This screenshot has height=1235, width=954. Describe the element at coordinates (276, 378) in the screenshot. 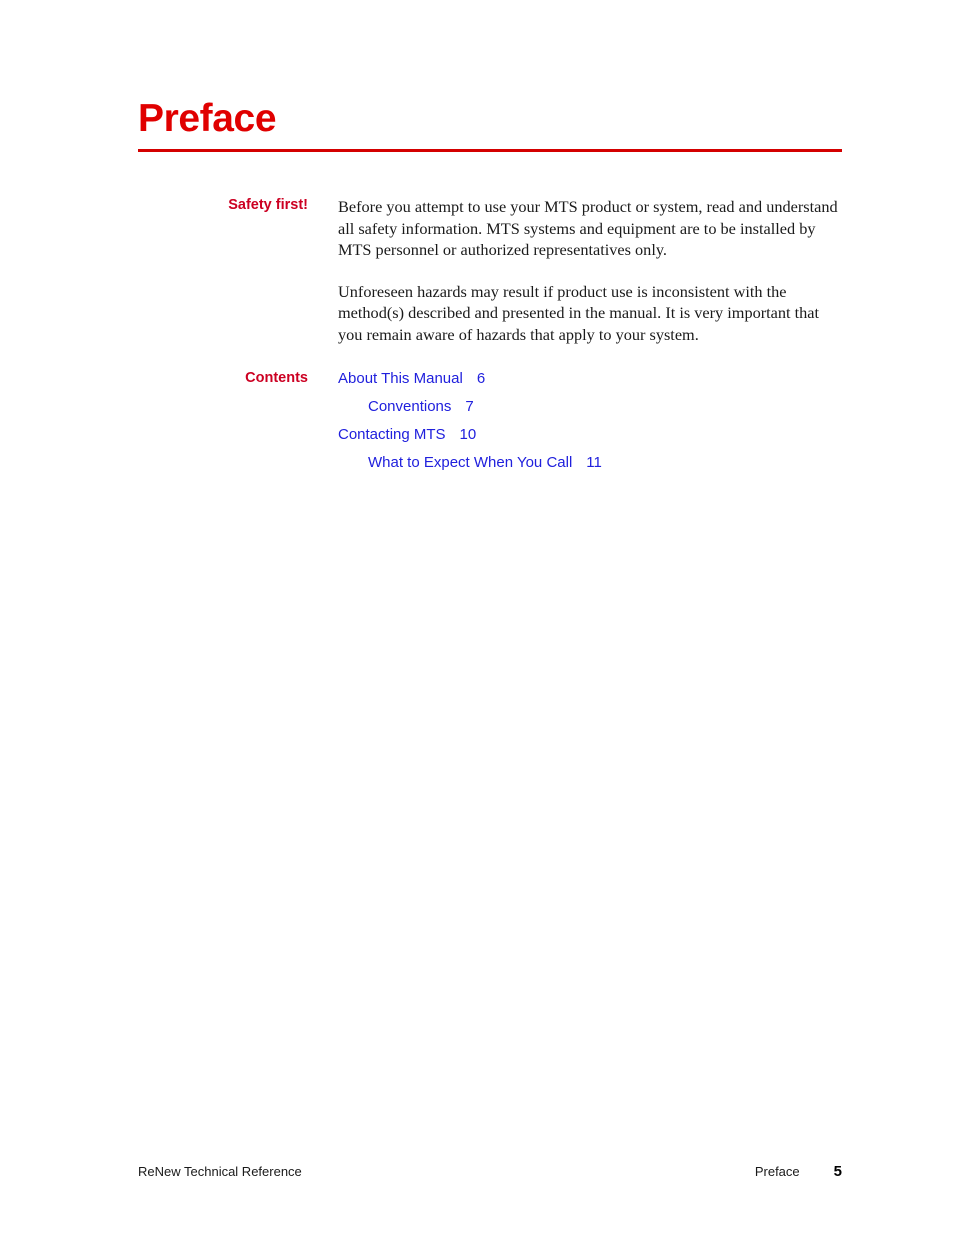

I see `section-label-contents: Contents` at that location.